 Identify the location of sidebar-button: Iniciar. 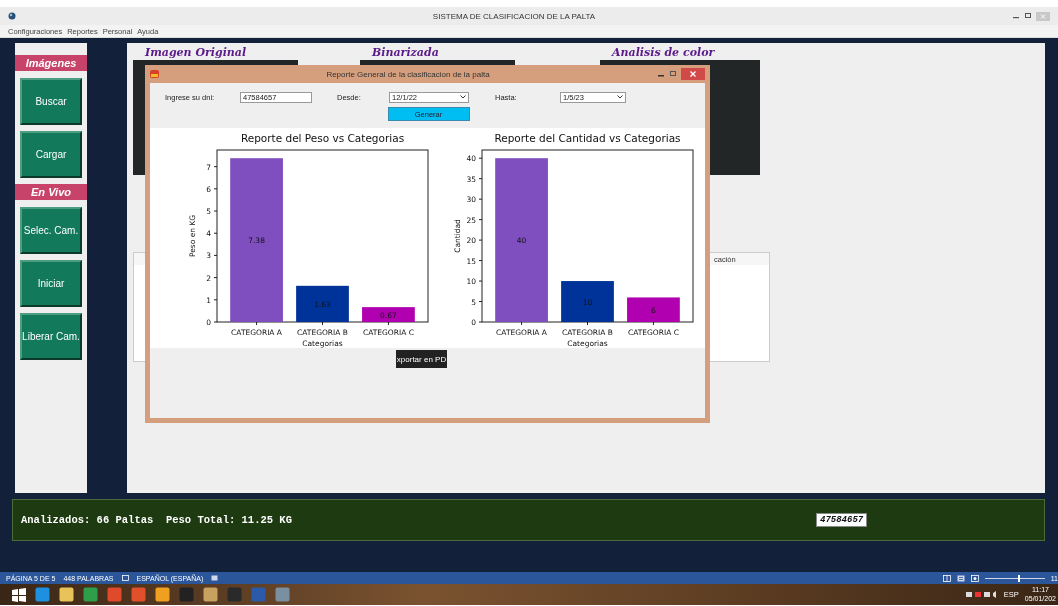
(51, 283).